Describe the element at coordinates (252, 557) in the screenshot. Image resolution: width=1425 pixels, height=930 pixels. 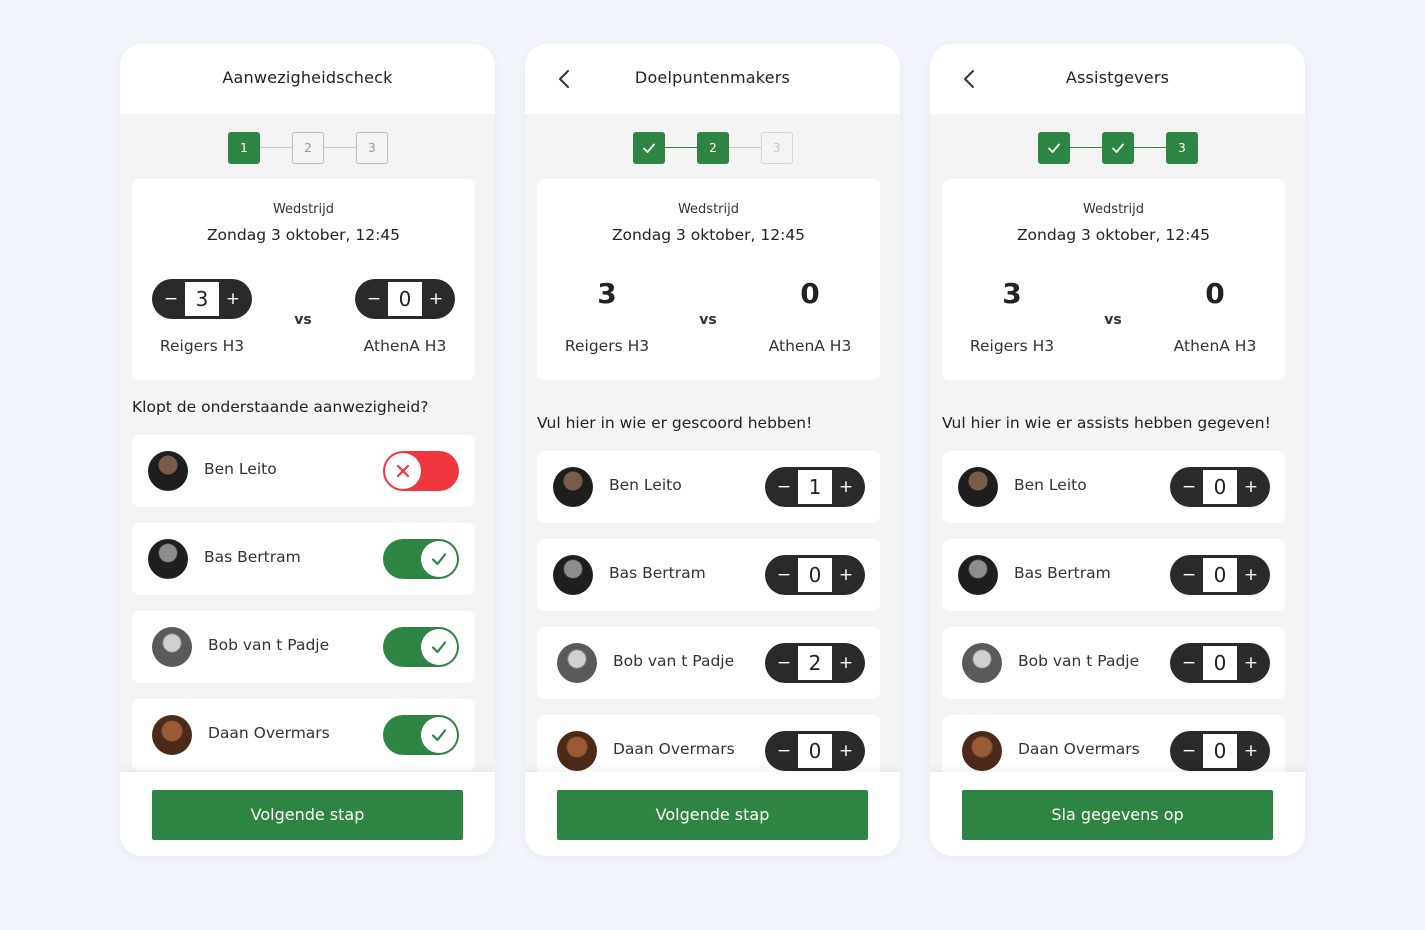
I see `player-name: Bas Bertram` at that location.